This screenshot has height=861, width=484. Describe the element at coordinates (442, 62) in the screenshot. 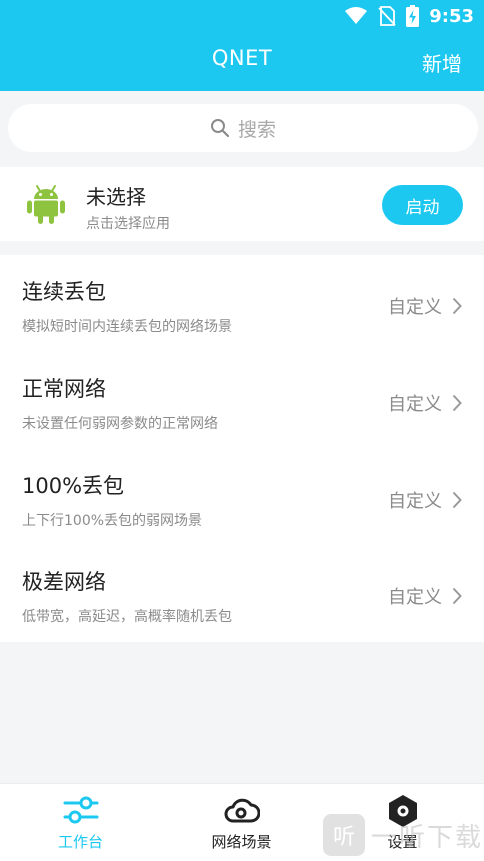

I see `add-button: 新增` at that location.